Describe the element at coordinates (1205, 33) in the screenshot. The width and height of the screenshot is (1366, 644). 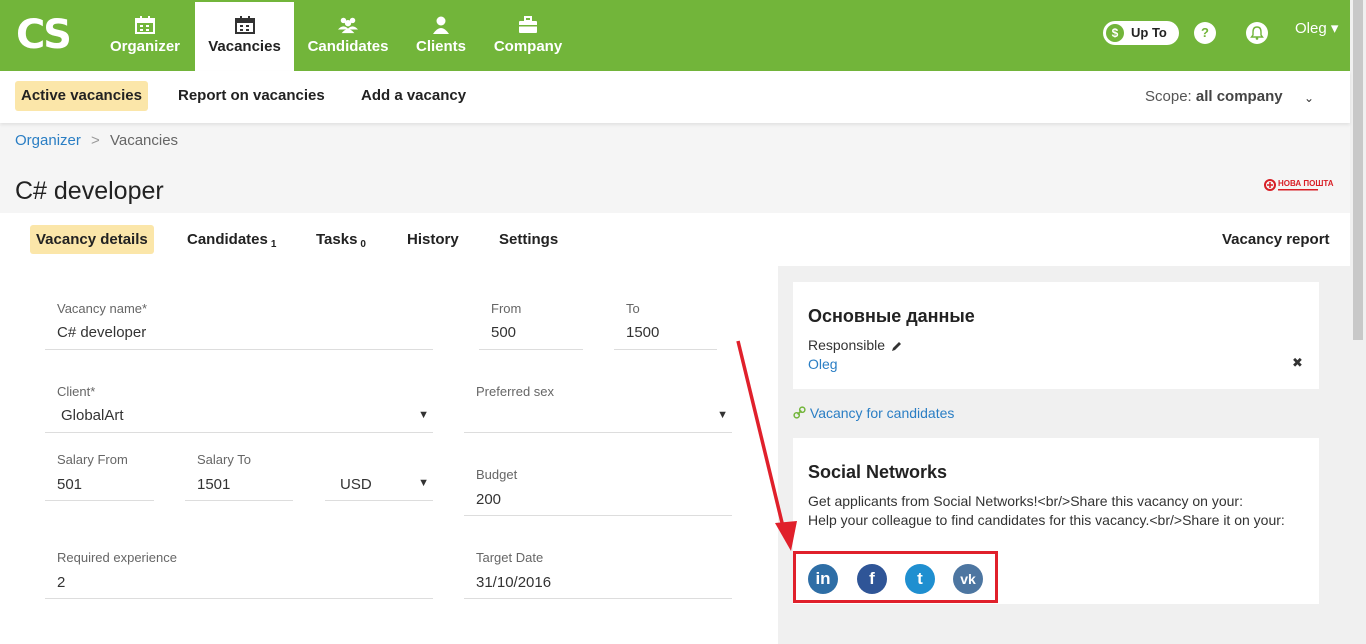
I see `help-icon: ?` at that location.